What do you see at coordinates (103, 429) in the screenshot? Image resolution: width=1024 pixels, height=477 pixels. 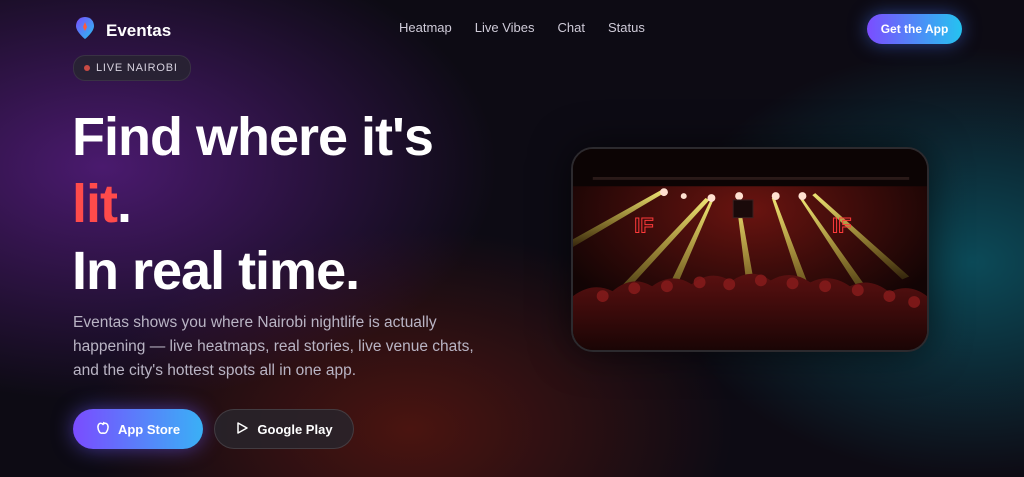 I see `apple-icon` at bounding box center [103, 429].